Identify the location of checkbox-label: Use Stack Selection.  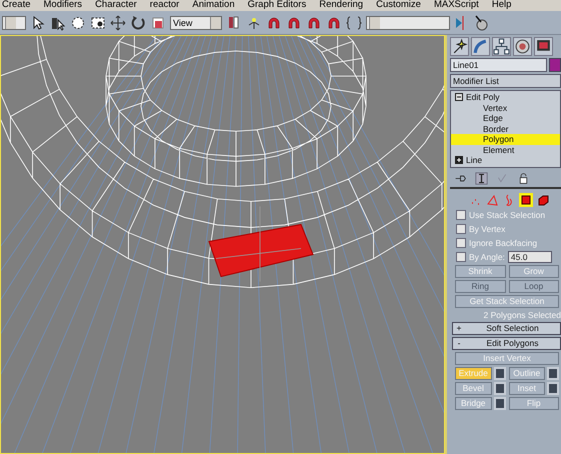
(507, 215).